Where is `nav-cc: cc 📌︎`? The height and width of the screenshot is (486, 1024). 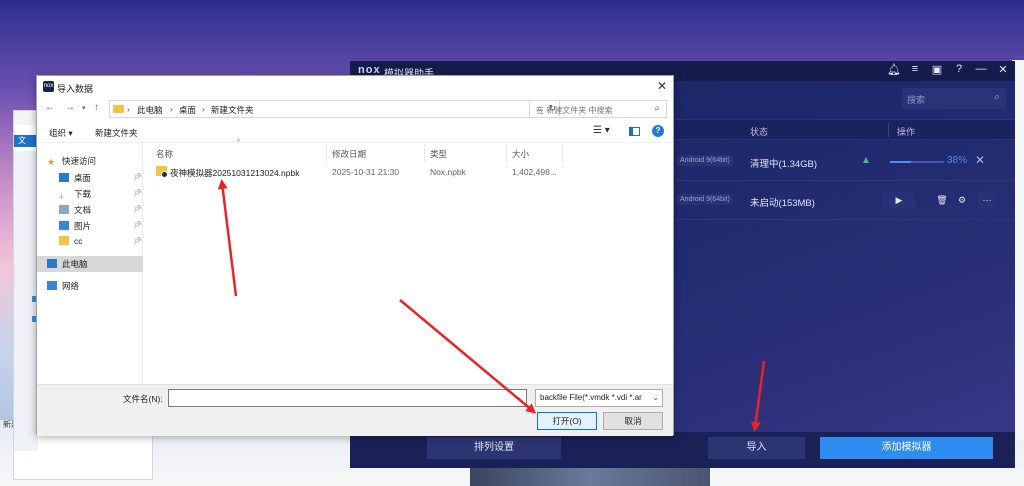 nav-cc: cc 📌︎ is located at coordinates (100, 243).